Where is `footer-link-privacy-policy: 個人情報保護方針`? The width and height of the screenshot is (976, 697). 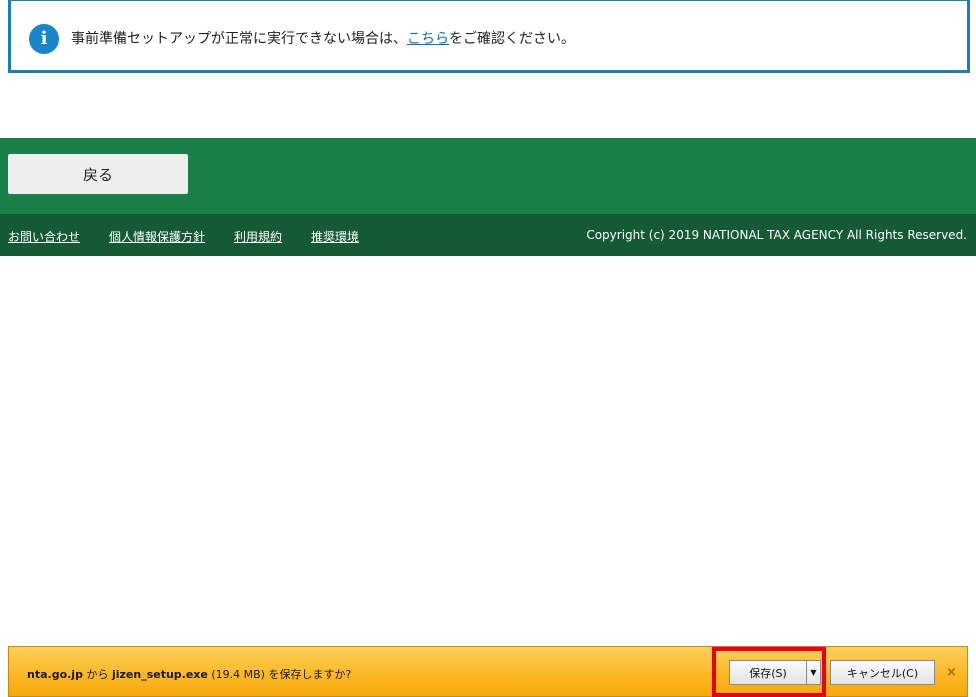
footer-link-privacy-policy: 個人情報保護方針 is located at coordinates (157, 236).